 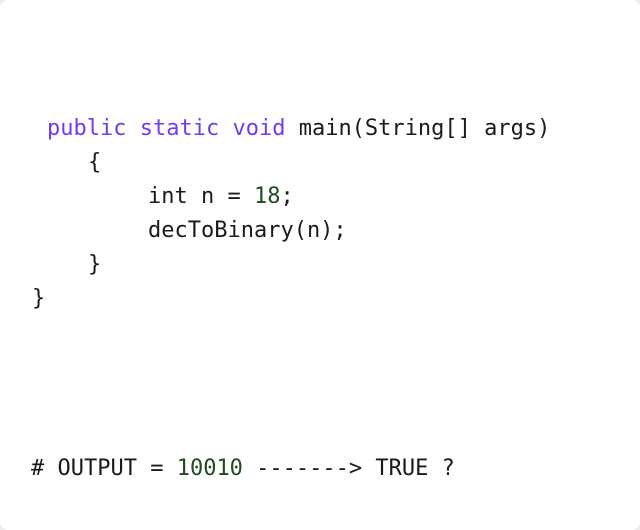 I want to click on keyword-public: public, so click(x=87, y=128).